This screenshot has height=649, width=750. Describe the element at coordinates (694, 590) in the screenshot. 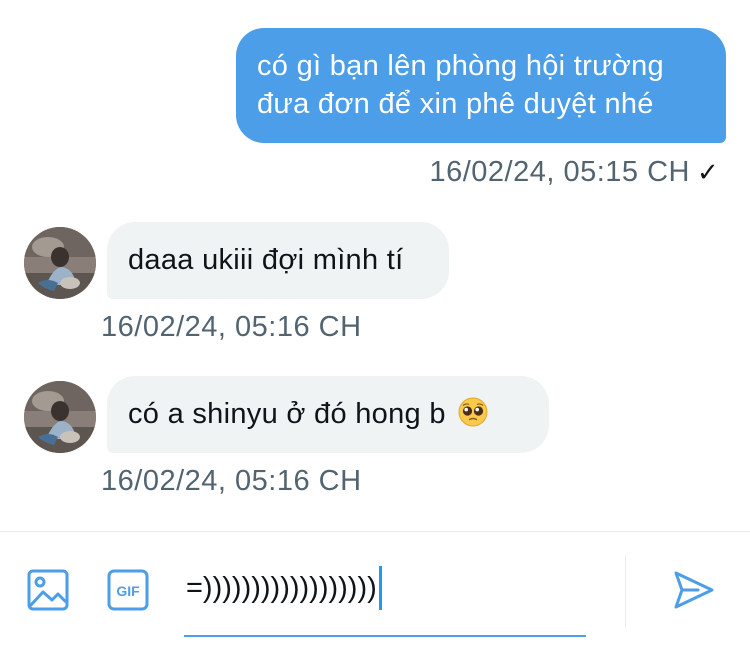

I see `send-icon` at that location.